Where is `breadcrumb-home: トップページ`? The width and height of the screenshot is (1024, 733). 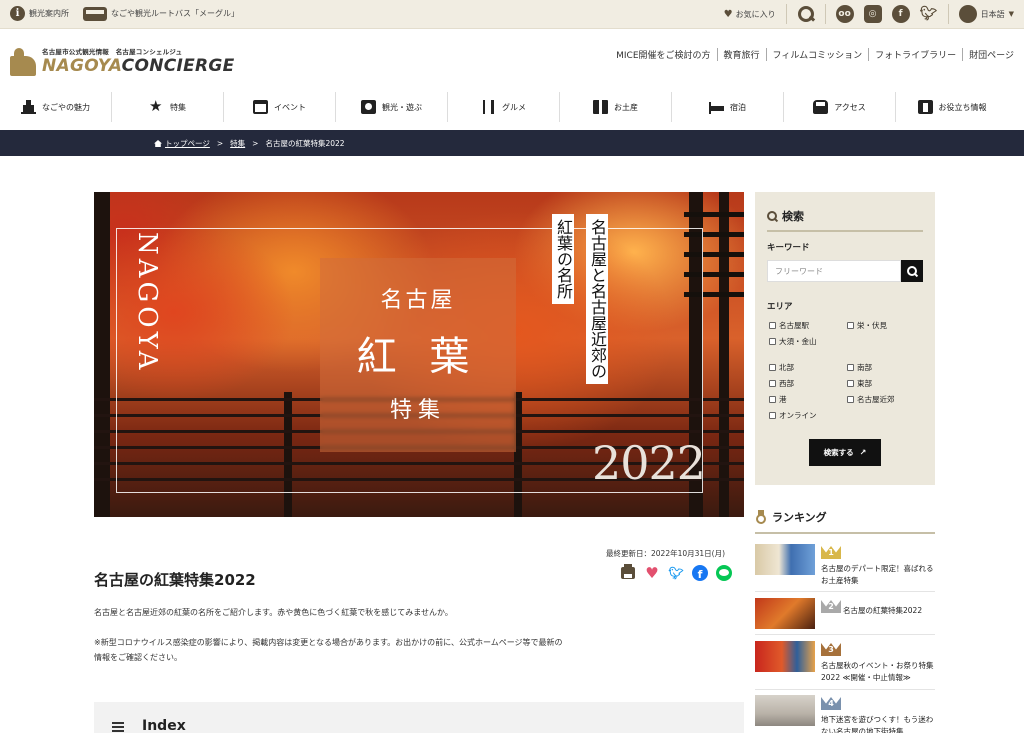 breadcrumb-home: トップページ is located at coordinates (182, 143).